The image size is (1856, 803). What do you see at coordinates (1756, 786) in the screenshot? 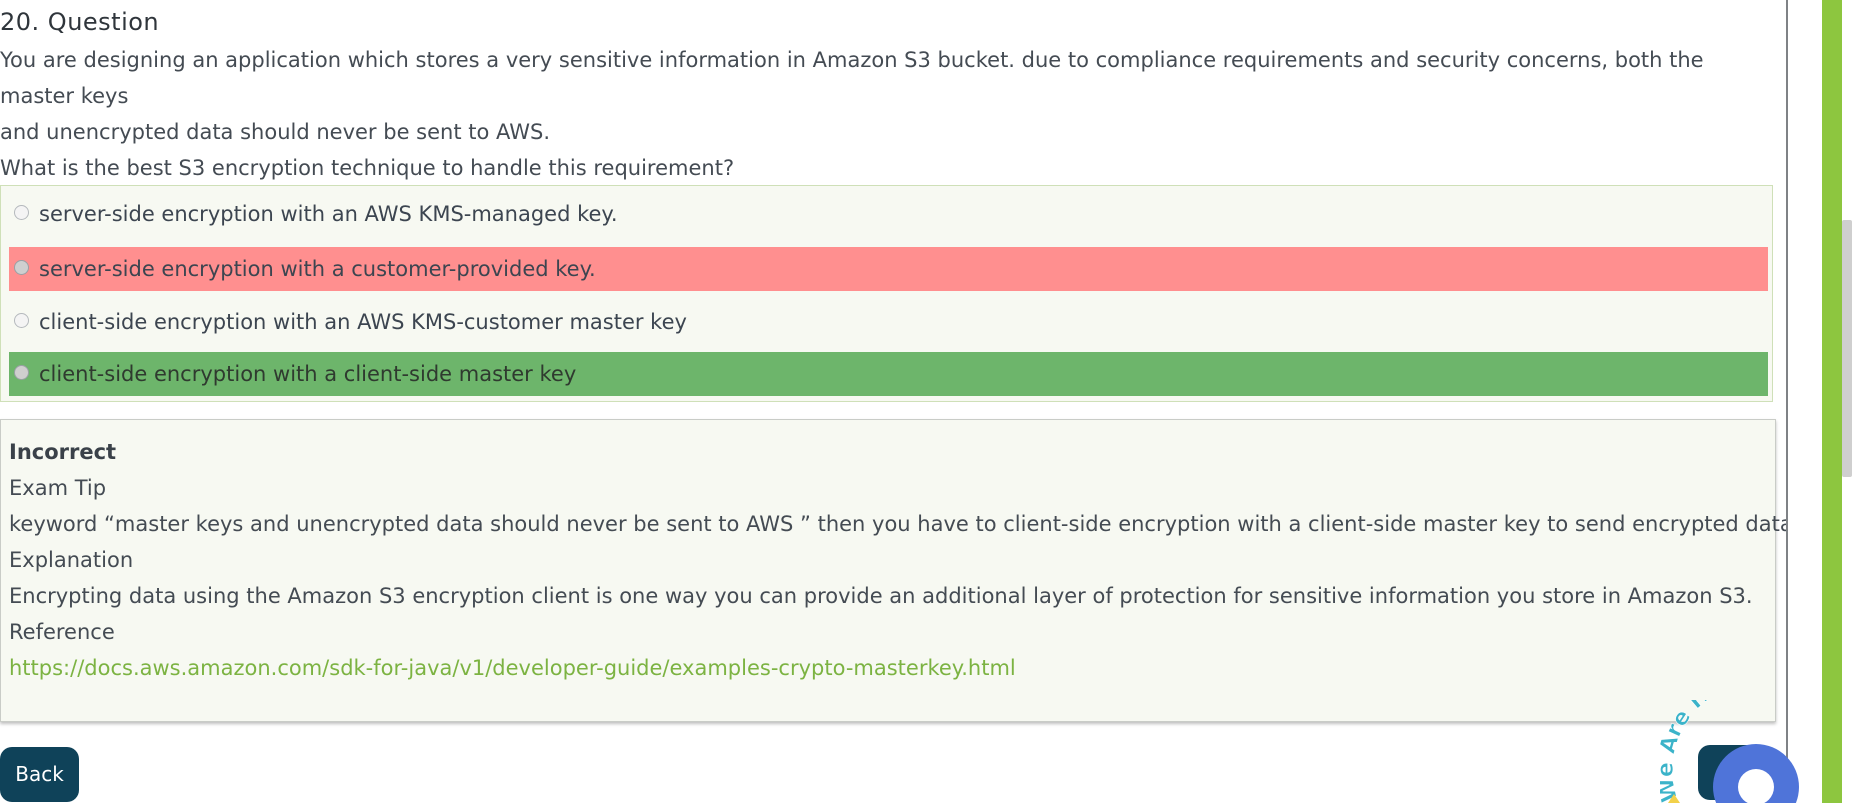
I see `chat-face-icon` at bounding box center [1756, 786].